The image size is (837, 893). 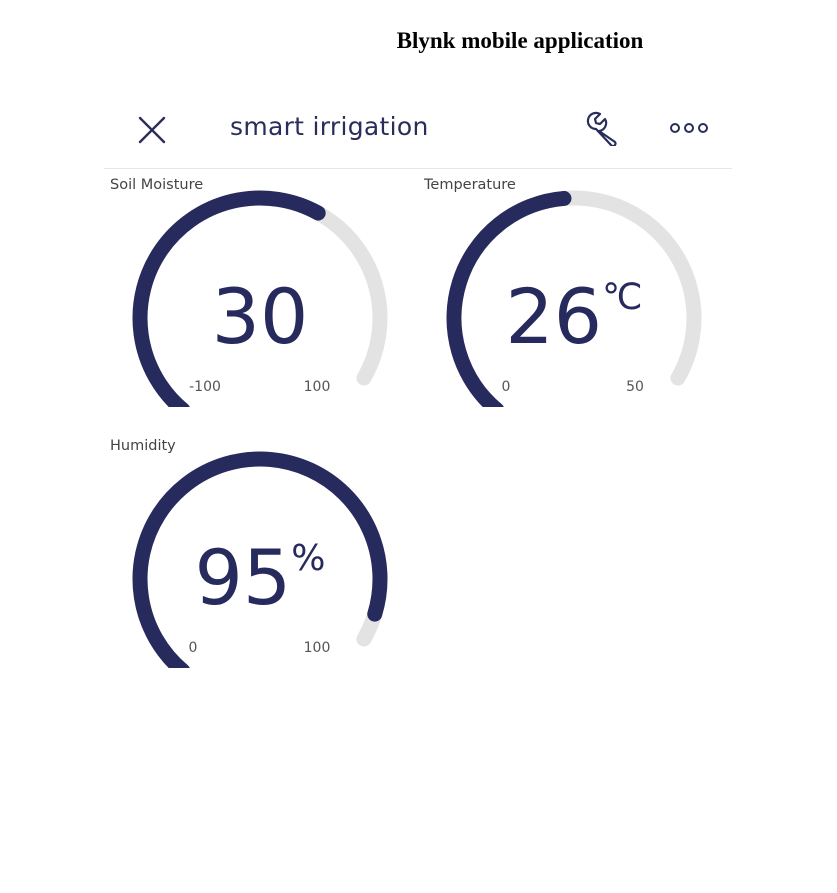 I want to click on gauge-graphic: 26℃ 0 50, so click(x=574, y=298).